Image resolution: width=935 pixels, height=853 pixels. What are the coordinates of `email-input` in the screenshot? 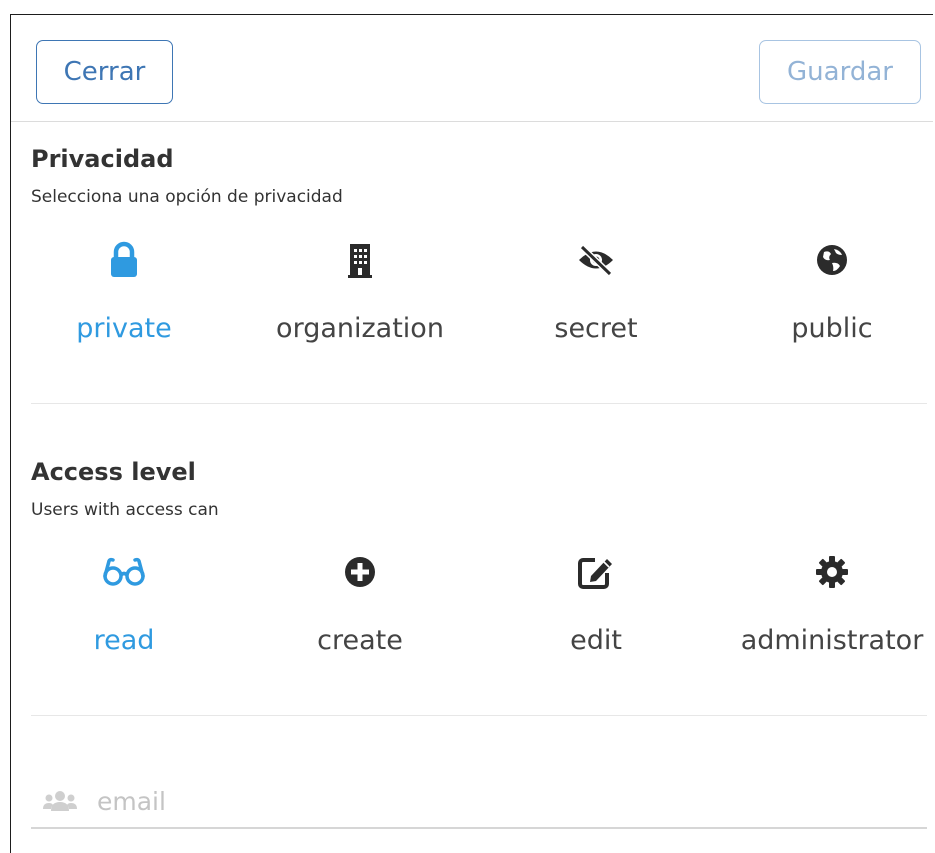 It's located at (482, 801).